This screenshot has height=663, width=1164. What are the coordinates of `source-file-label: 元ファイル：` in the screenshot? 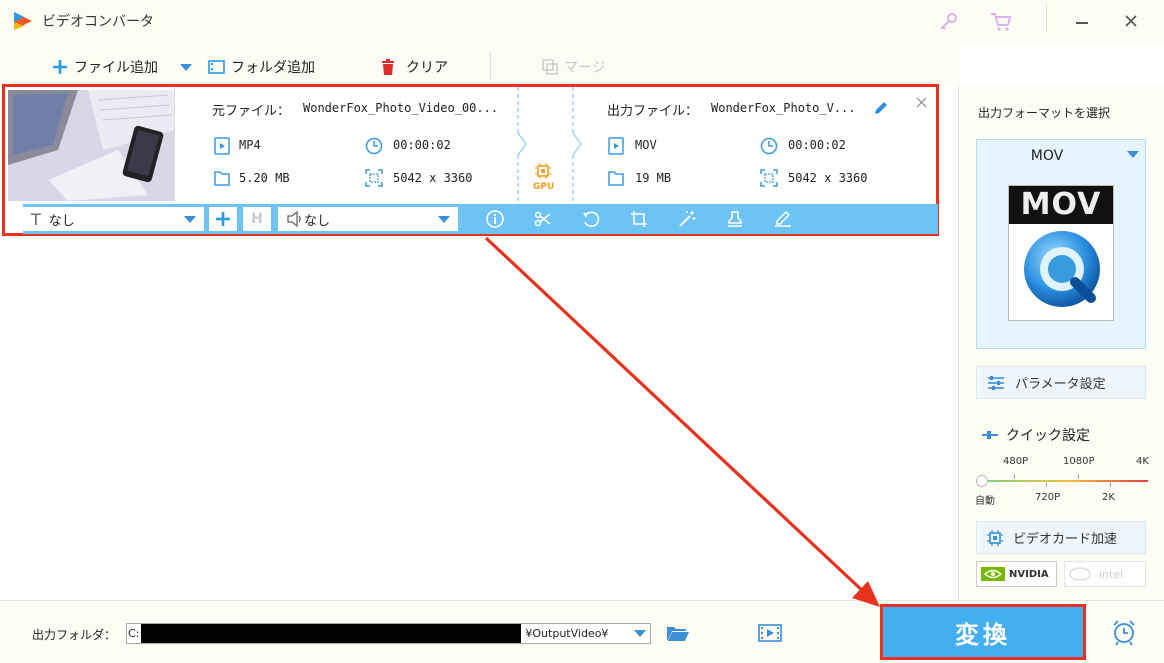 It's located at (251, 111).